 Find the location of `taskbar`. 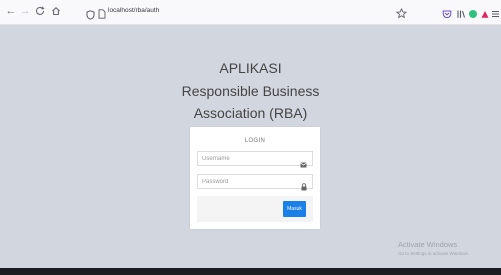

taskbar is located at coordinates (250, 271).